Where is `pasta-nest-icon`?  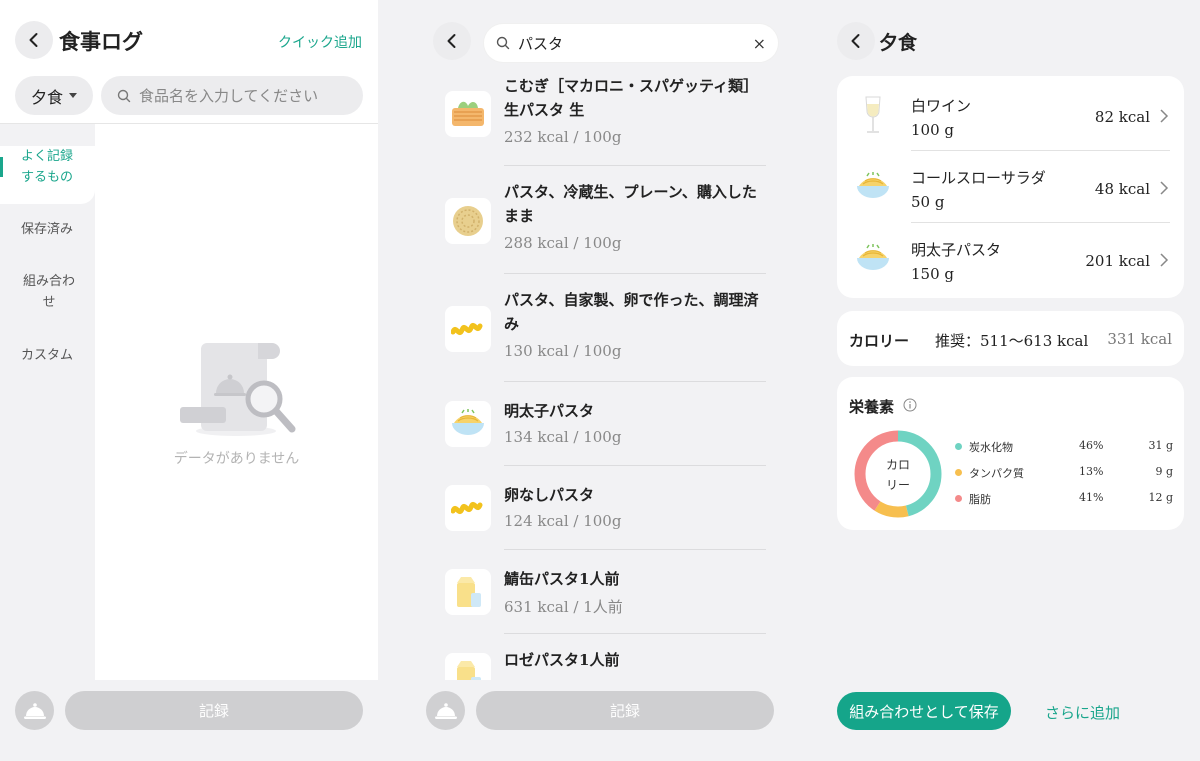 pasta-nest-icon is located at coordinates (468, 221).